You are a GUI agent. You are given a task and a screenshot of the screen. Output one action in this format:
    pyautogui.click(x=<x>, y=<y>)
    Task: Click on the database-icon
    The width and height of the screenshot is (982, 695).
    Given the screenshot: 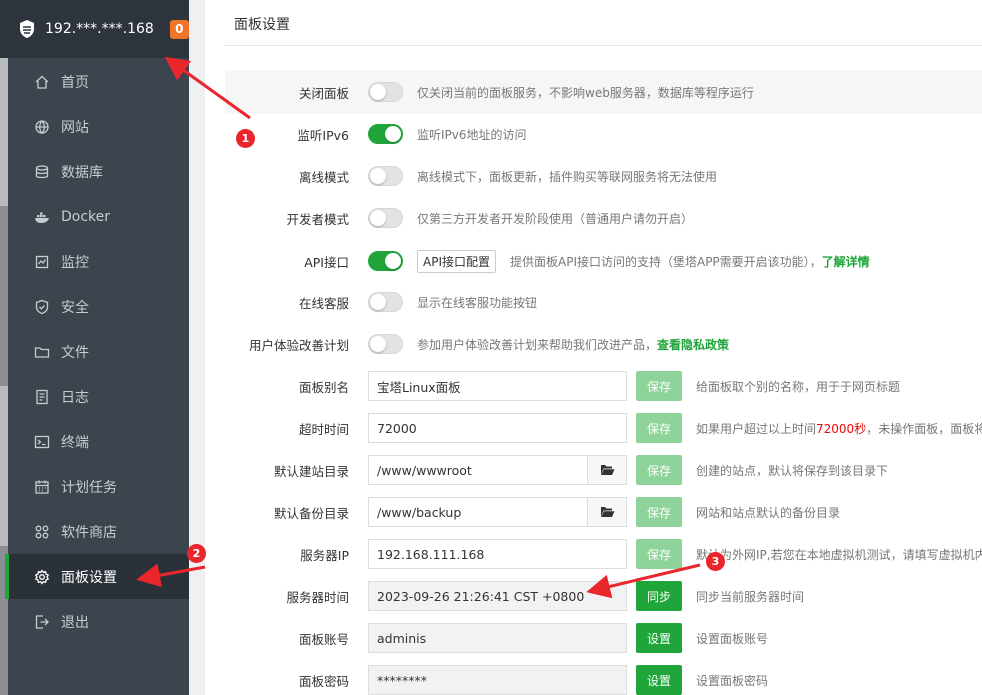 What is the action you would take?
    pyautogui.click(x=42, y=171)
    